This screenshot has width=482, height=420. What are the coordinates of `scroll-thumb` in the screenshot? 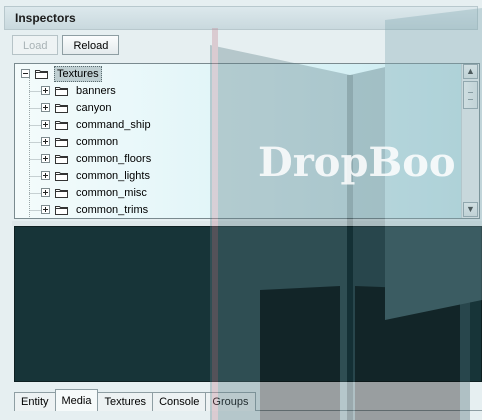 It's located at (470, 95).